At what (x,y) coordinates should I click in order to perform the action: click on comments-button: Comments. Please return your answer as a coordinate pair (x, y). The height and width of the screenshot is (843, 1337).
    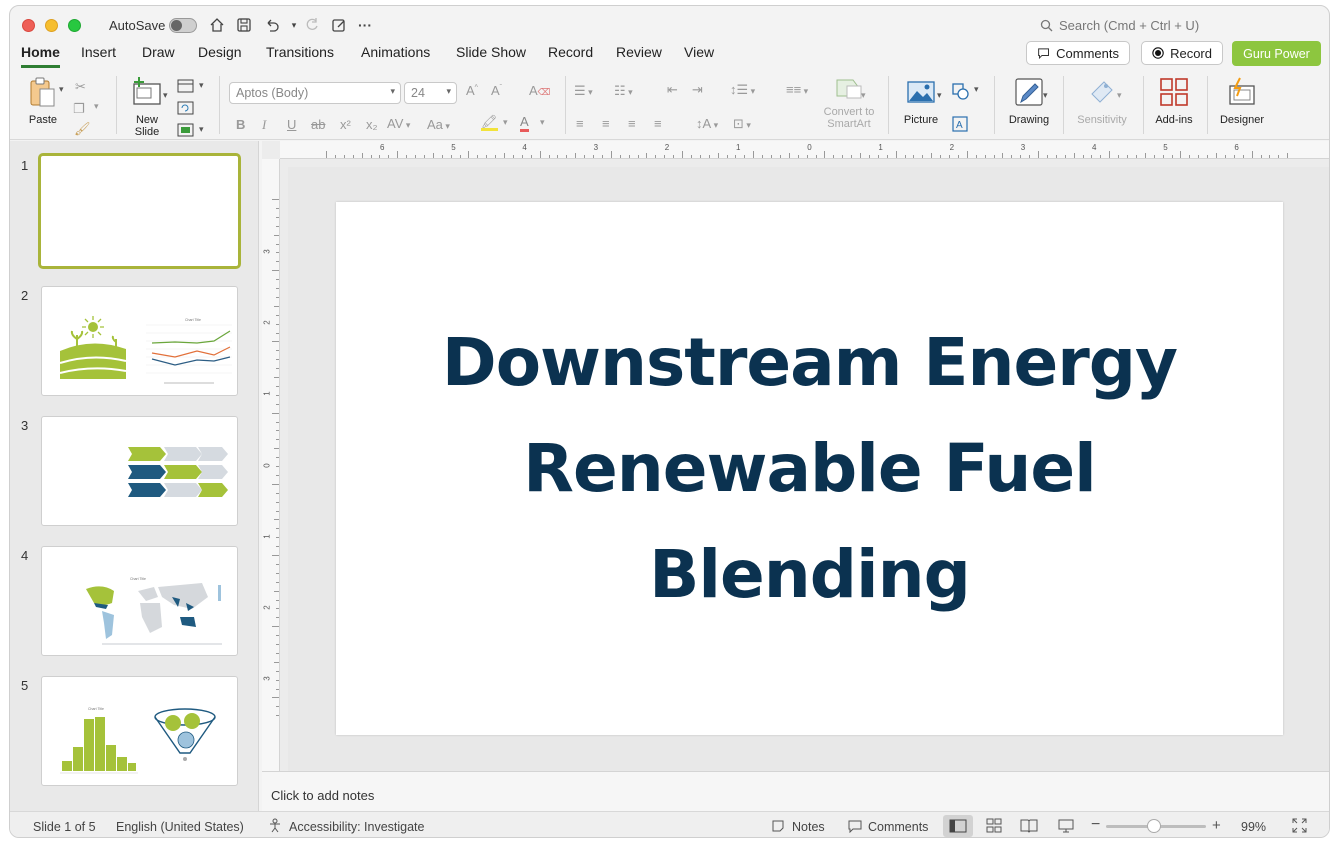
    Looking at the image, I should click on (1078, 53).